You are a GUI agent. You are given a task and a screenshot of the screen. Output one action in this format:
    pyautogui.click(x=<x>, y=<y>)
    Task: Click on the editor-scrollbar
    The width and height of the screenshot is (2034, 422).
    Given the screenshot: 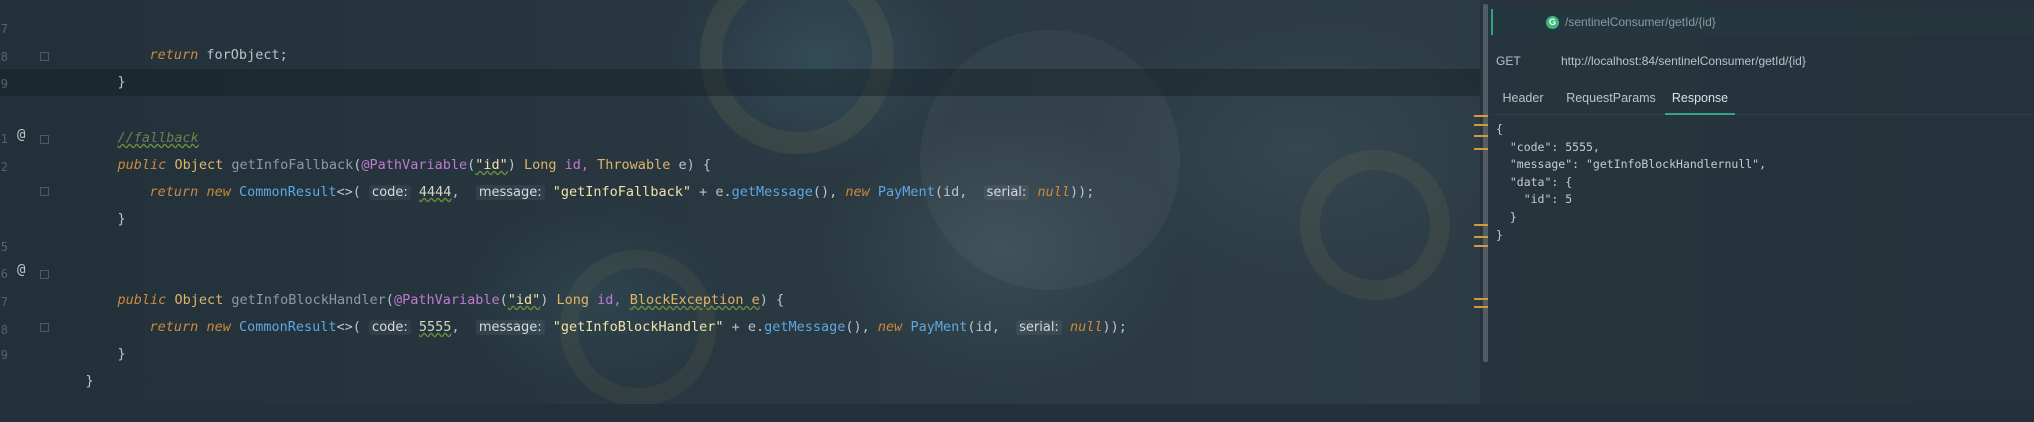 What is the action you would take?
    pyautogui.click(x=1485, y=183)
    